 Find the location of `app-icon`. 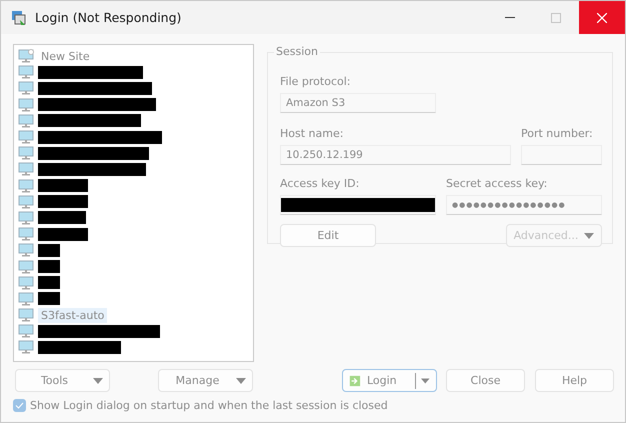

app-icon is located at coordinates (19, 18).